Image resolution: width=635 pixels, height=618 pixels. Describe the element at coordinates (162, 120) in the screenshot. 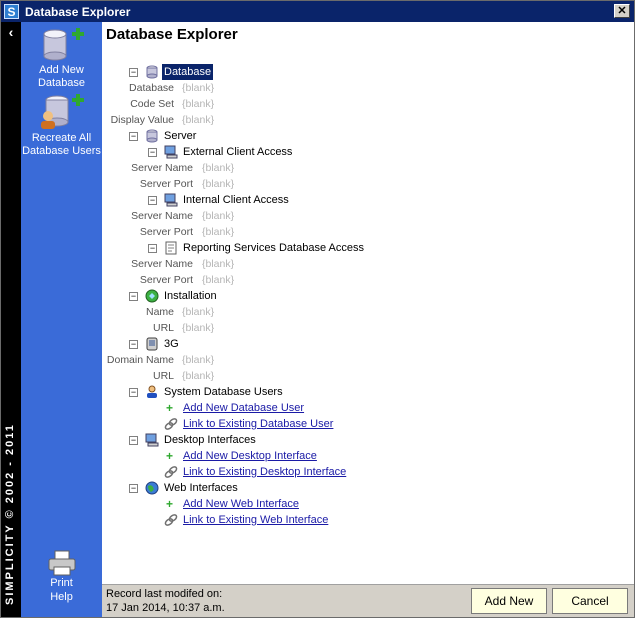

I see `prop-row: Display Value {blank}` at that location.